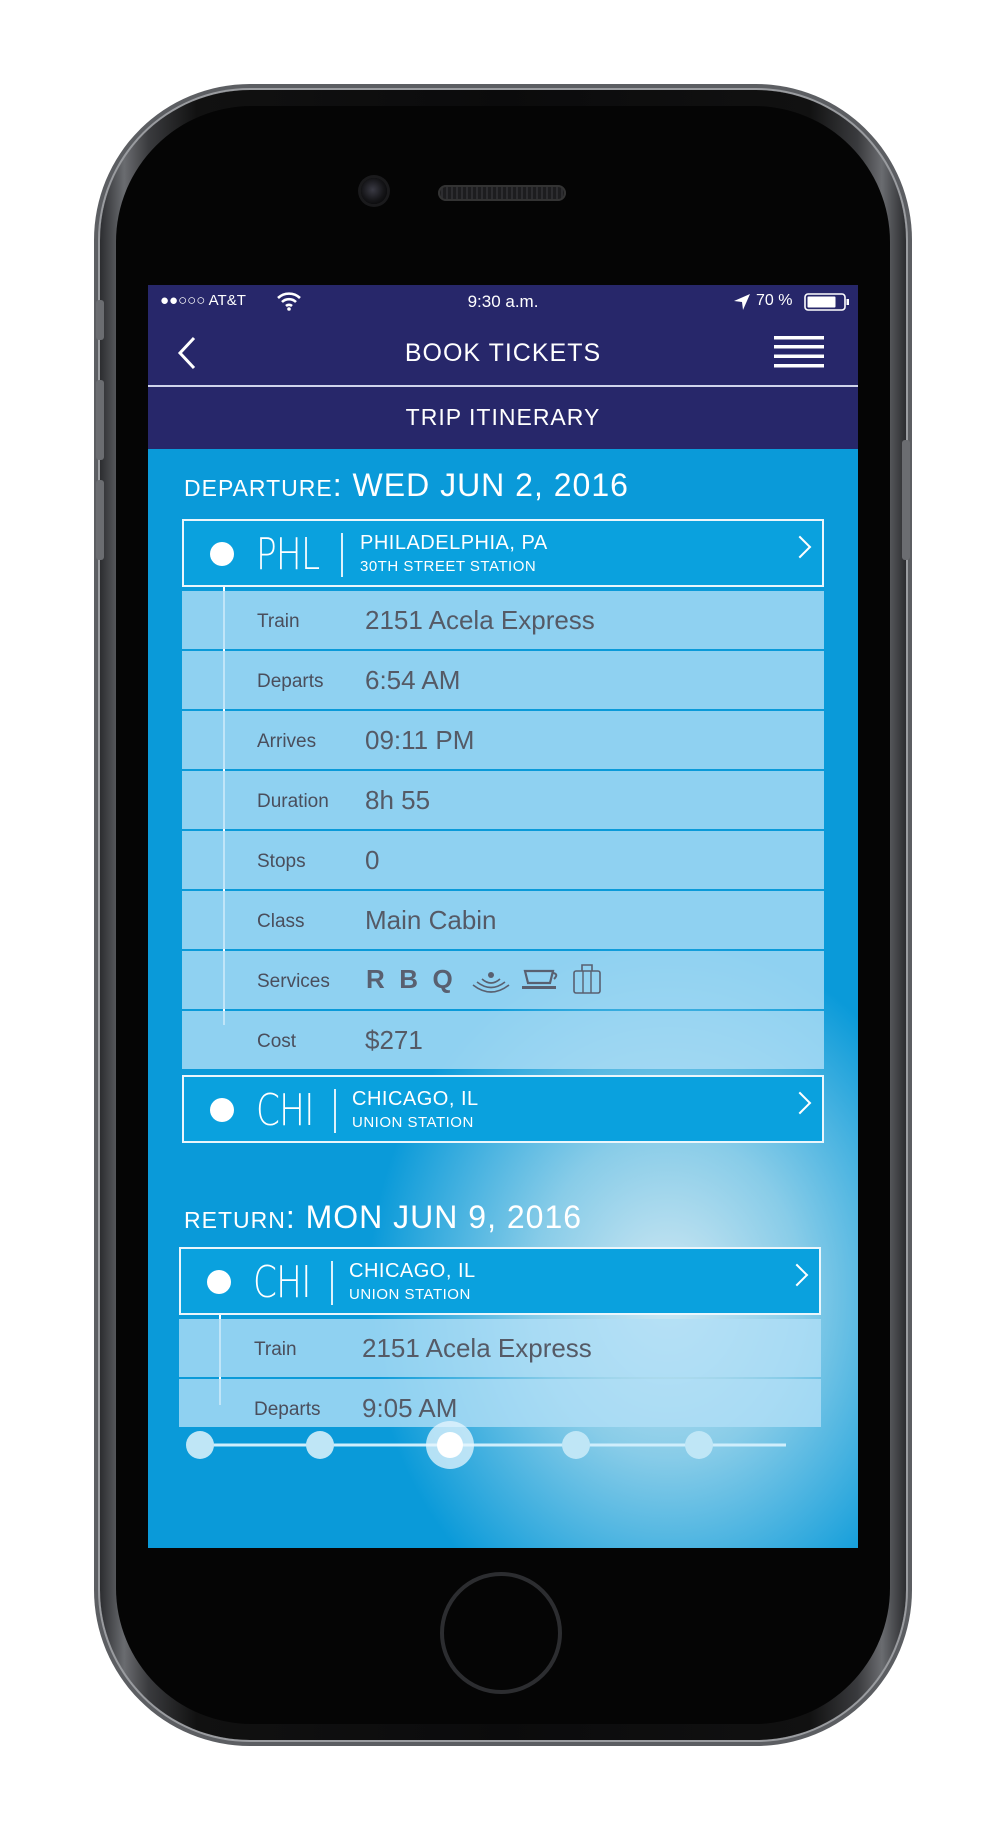 This screenshot has width=1004, height=1831. What do you see at coordinates (413, 680) in the screenshot?
I see `row-value: 6:54 AM` at bounding box center [413, 680].